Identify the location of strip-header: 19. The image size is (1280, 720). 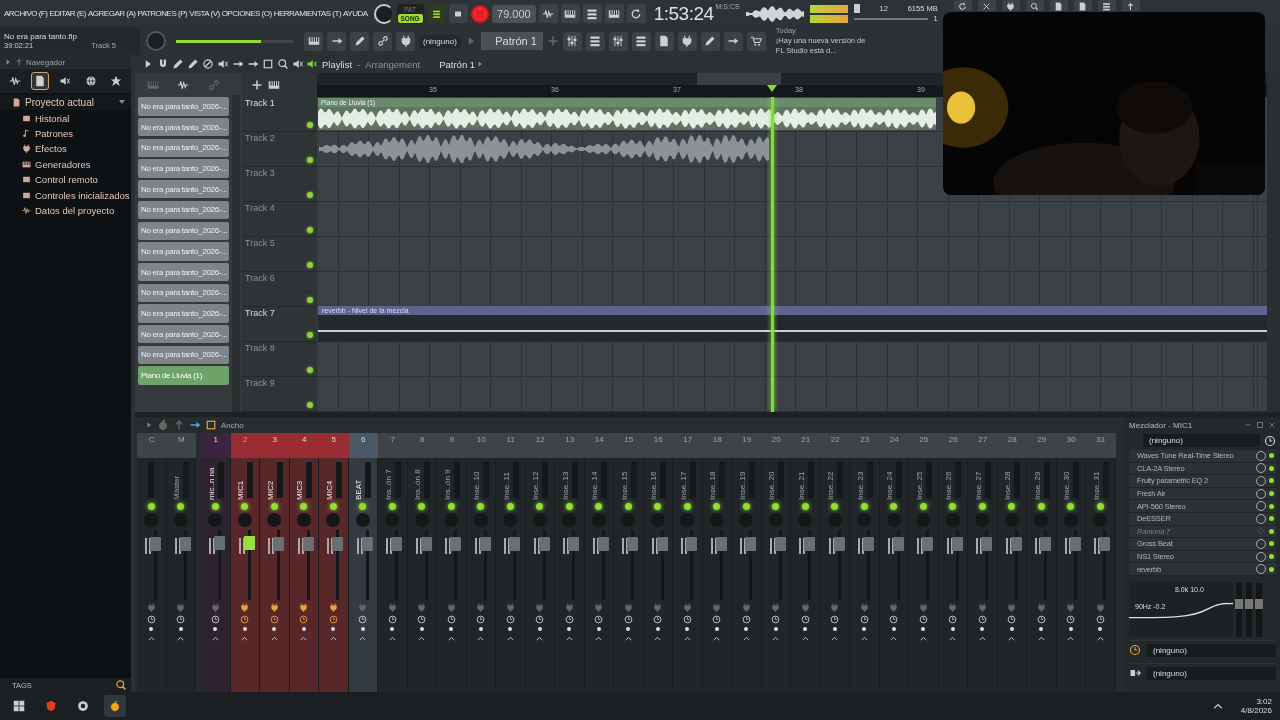
(747, 445).